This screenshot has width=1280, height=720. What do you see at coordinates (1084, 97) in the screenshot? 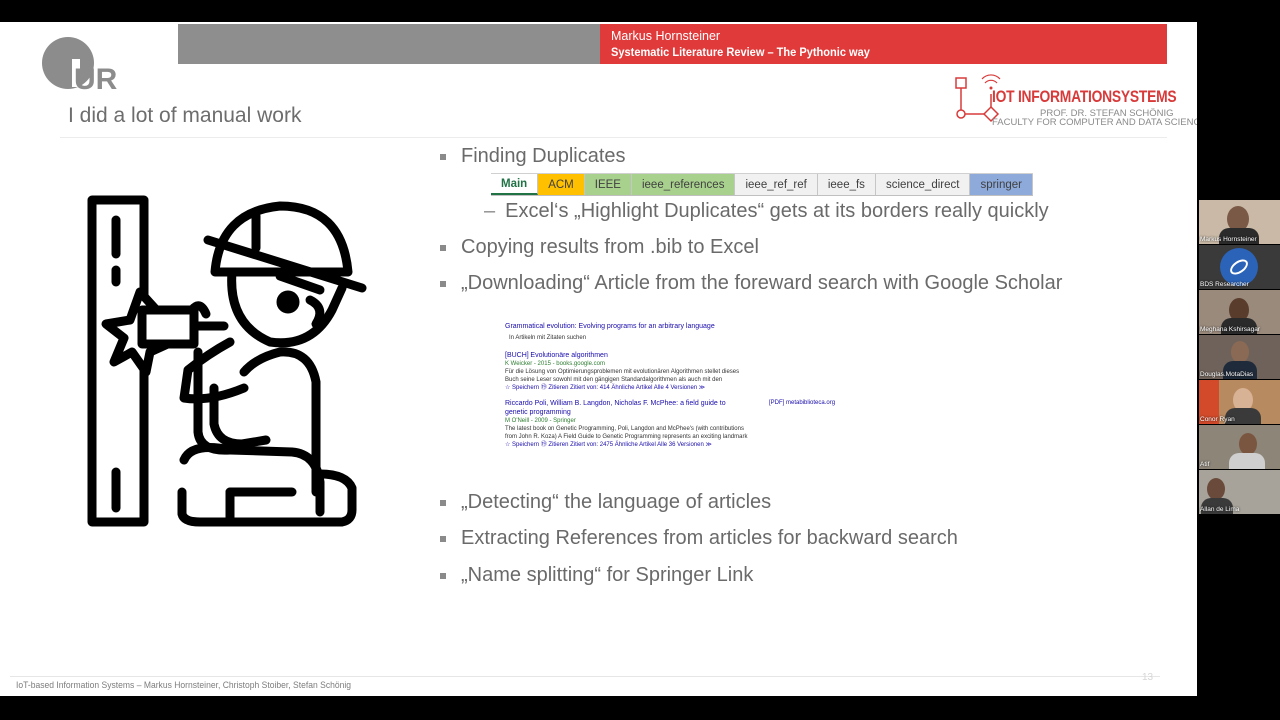
I see `iot-logo-title: IOT INFORMATIONSYSTEMS` at bounding box center [1084, 97].